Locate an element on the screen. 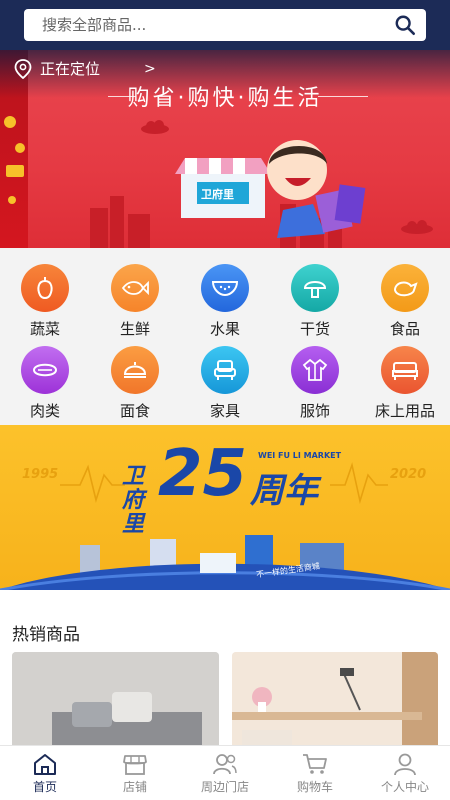 The width and height of the screenshot is (450, 800). category-dried-goods: 干货 is located at coordinates (315, 301).